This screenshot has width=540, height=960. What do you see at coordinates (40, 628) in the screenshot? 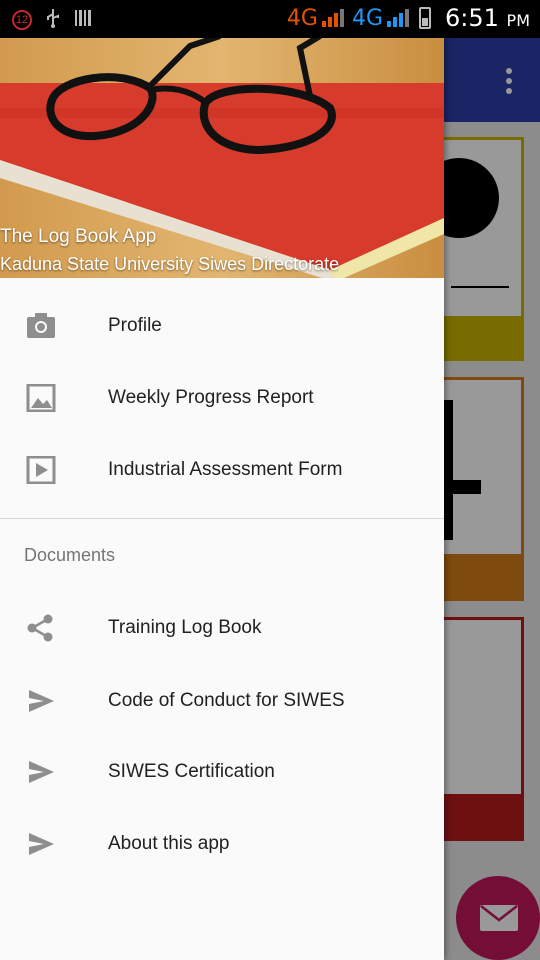
I see `share-icon` at bounding box center [40, 628].